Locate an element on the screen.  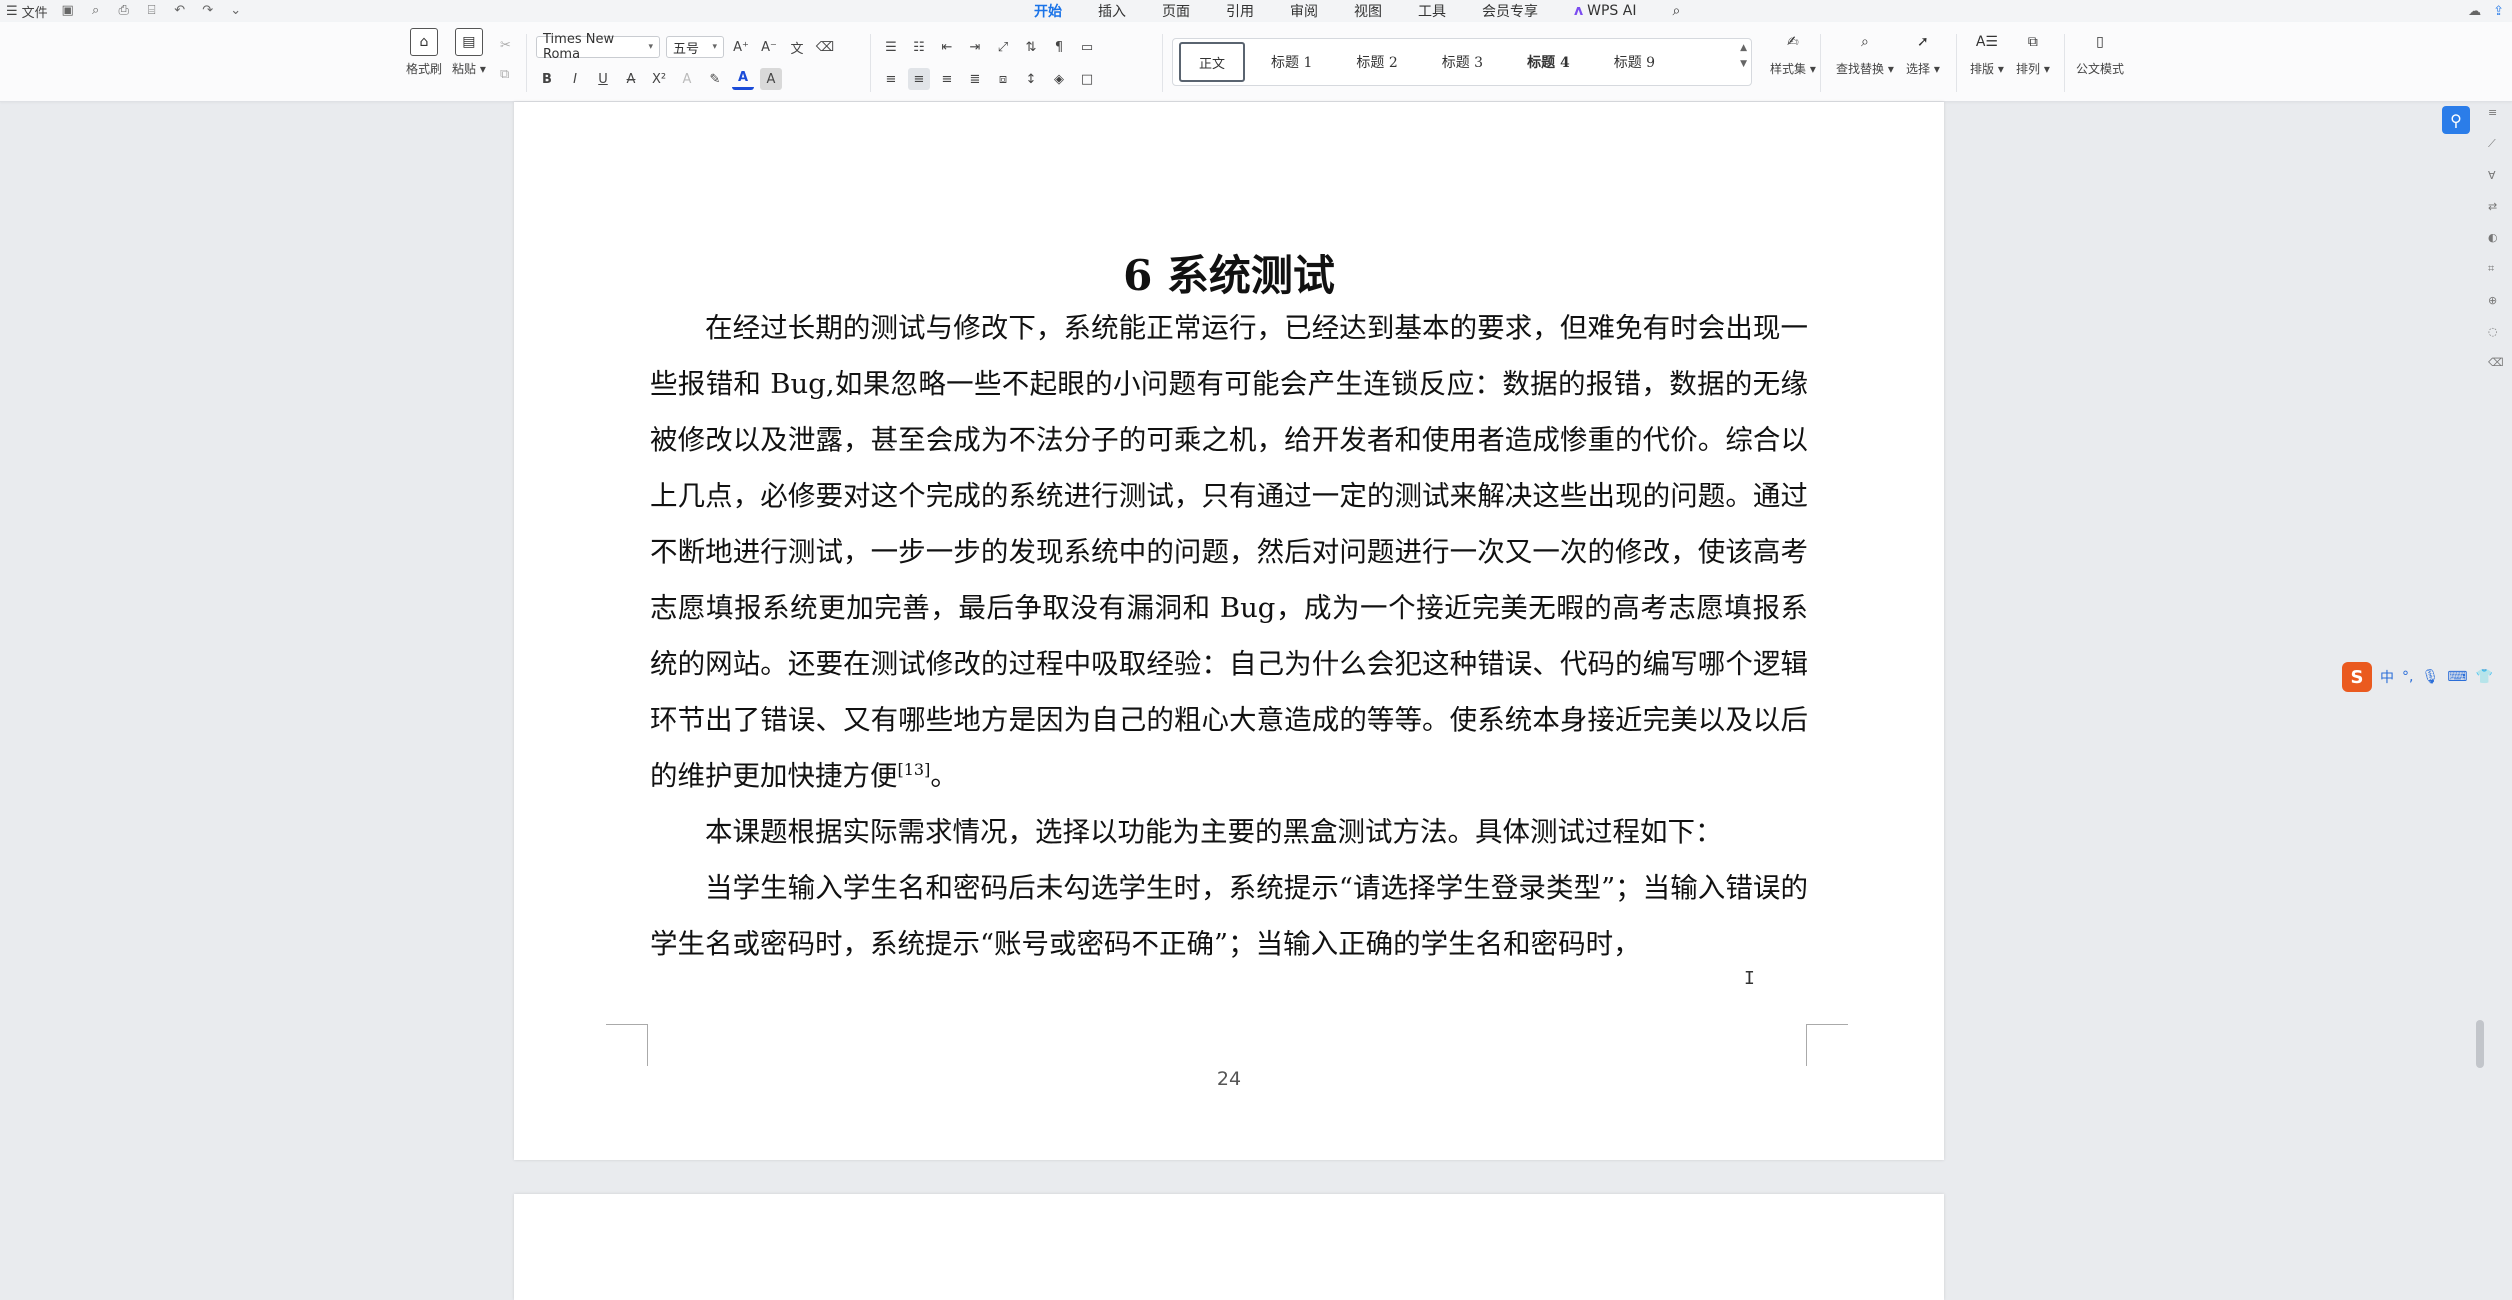
official-doc-mode-button: ▯ 公文模式 is located at coordinates (2100, 52).